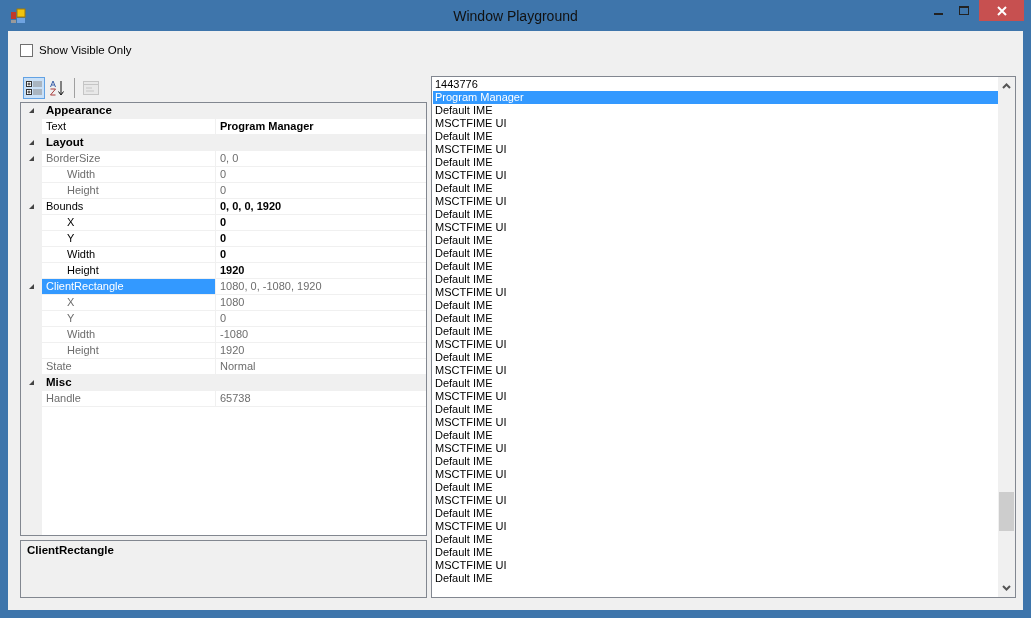 The width and height of the screenshot is (1031, 618). I want to click on property-value: Normal, so click(236, 366).